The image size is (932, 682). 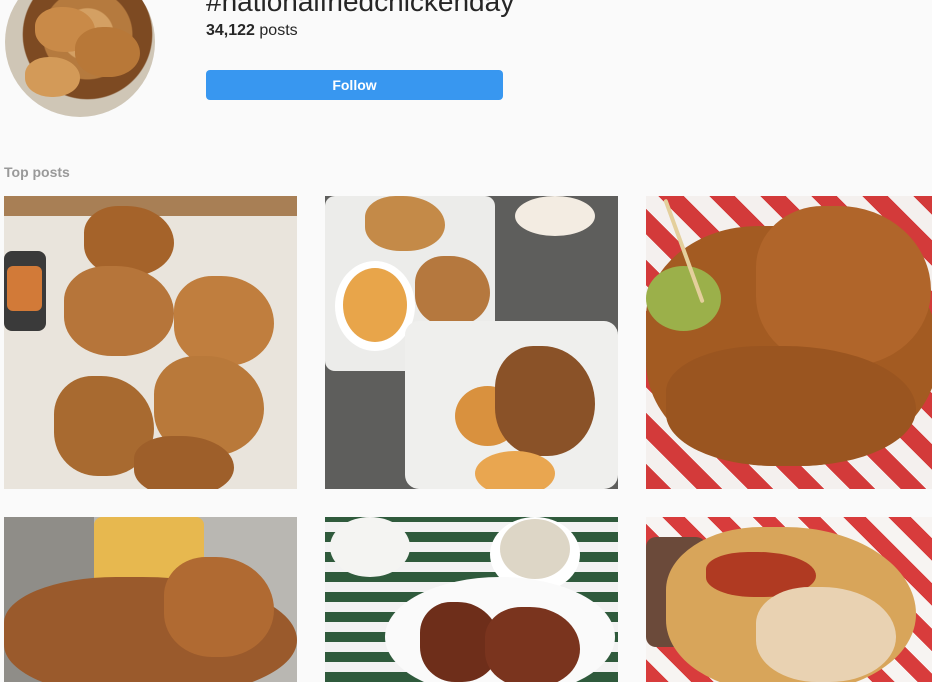 What do you see at coordinates (354, 85) in the screenshot?
I see `follow-button: Follow` at bounding box center [354, 85].